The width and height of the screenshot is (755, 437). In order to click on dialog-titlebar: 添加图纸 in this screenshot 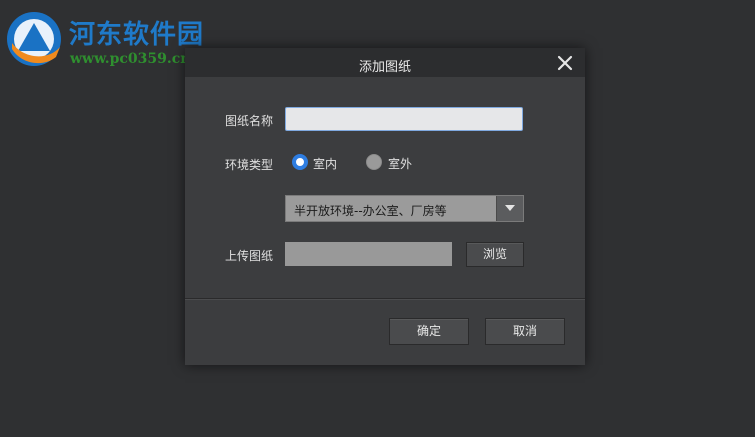, I will do `click(385, 62)`.